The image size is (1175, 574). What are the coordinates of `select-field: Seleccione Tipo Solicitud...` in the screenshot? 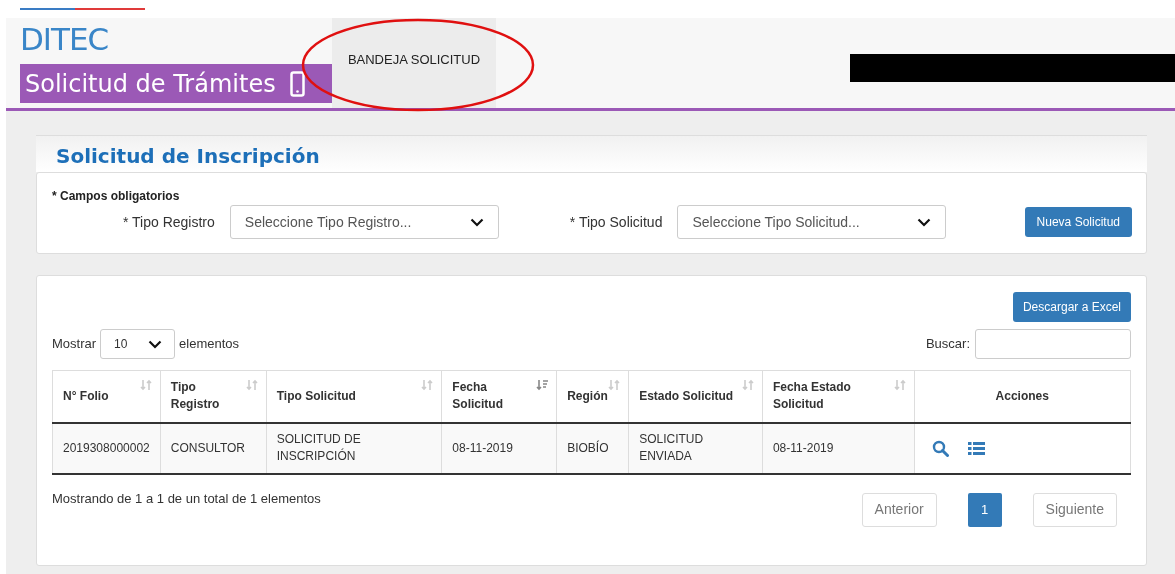 It's located at (812, 222).